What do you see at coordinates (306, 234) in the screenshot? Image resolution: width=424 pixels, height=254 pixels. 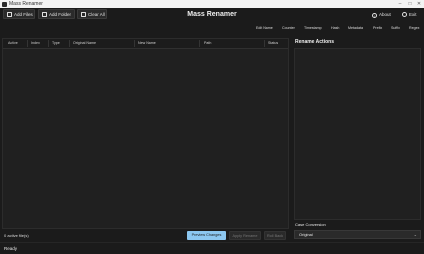 I see `case-conversion-value: Original` at bounding box center [306, 234].